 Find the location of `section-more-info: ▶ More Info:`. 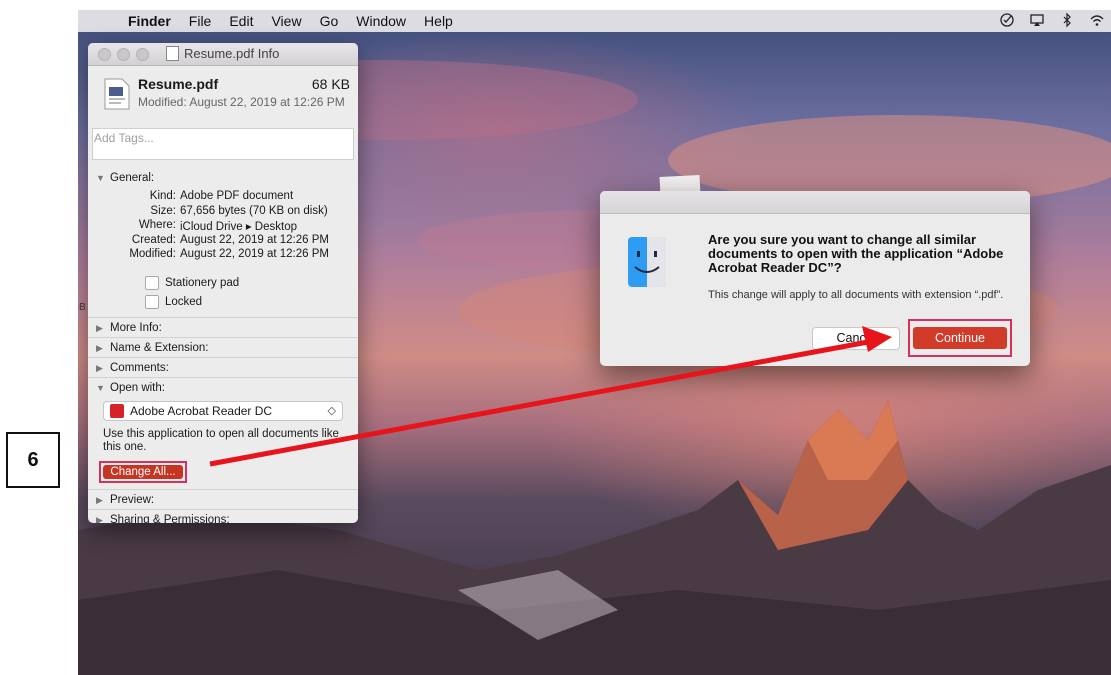

section-more-info: ▶ More Info: is located at coordinates (223, 327).